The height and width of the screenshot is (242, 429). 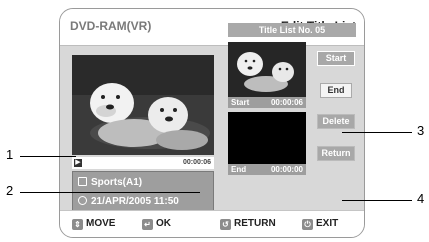 What do you see at coordinates (336, 58) in the screenshot?
I see `start-button: Start` at bounding box center [336, 58].